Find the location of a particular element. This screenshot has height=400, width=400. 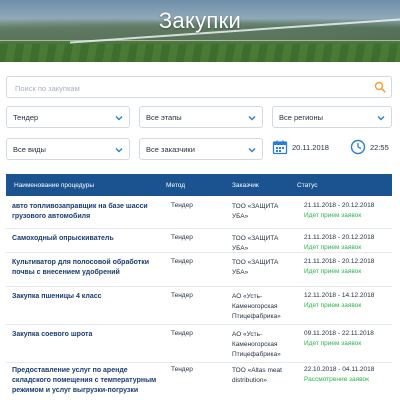

column-header-customer: Заказчик is located at coordinates (245, 185).